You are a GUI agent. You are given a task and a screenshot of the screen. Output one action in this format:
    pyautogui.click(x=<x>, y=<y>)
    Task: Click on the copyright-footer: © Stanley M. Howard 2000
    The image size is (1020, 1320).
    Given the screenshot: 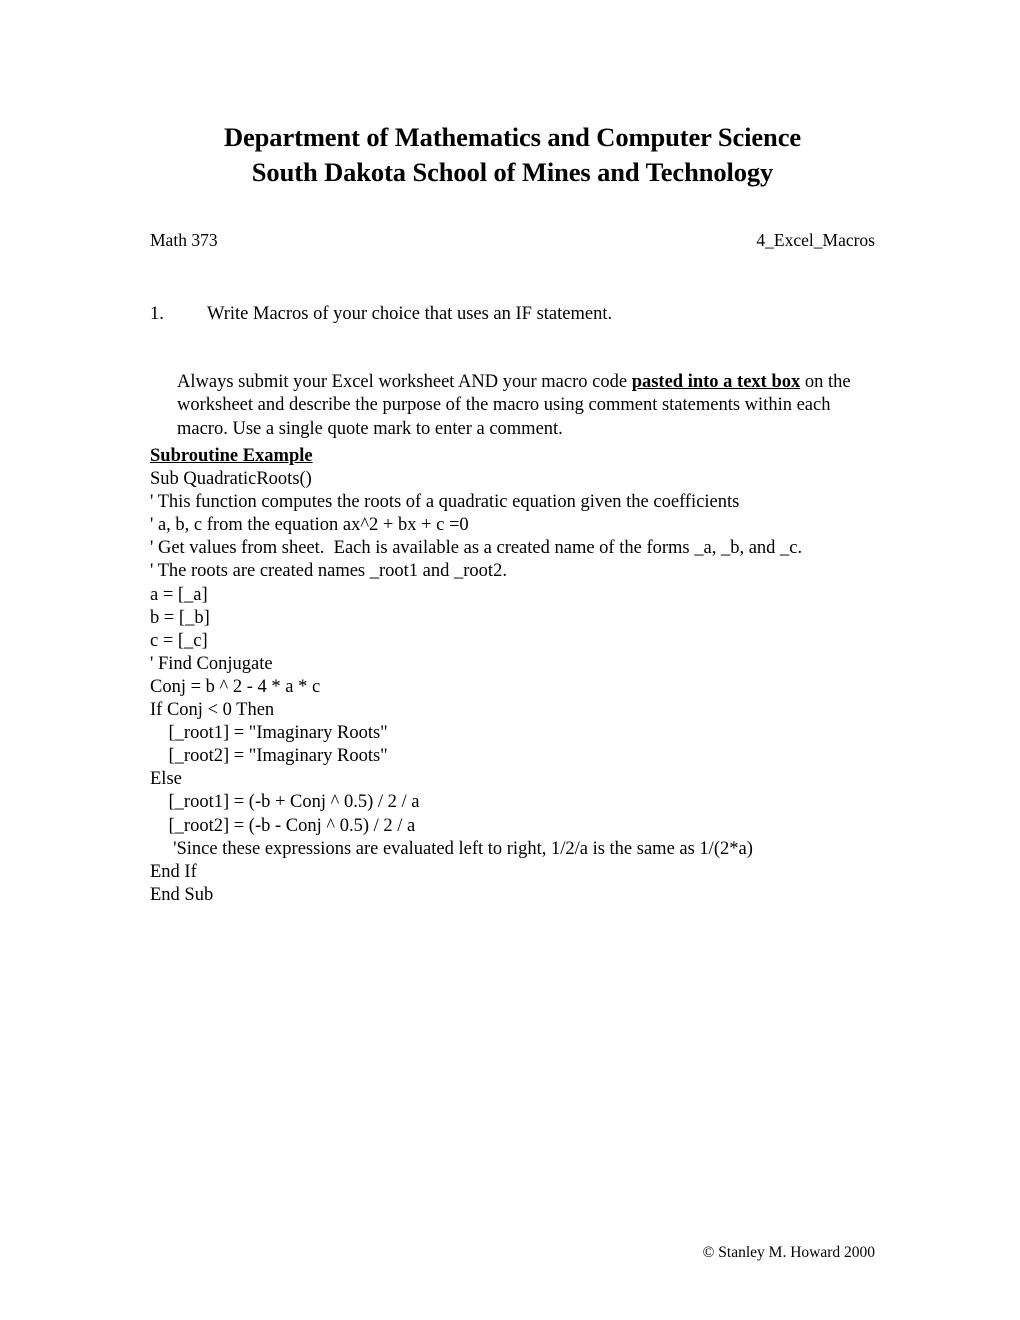 What is the action you would take?
    pyautogui.click(x=788, y=1252)
    